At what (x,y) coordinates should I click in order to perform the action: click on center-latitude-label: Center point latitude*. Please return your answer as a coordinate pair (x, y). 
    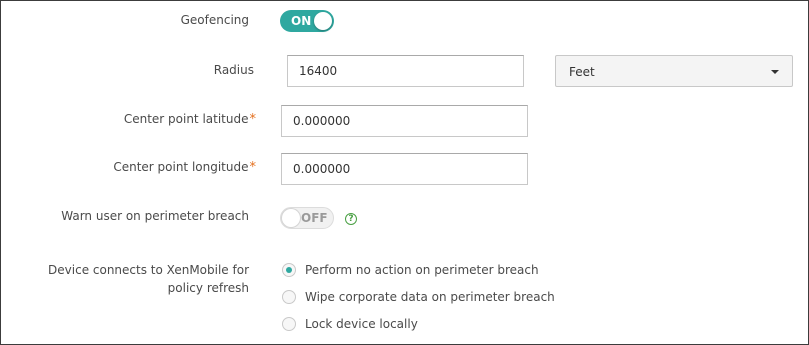
    Looking at the image, I should click on (190, 119).